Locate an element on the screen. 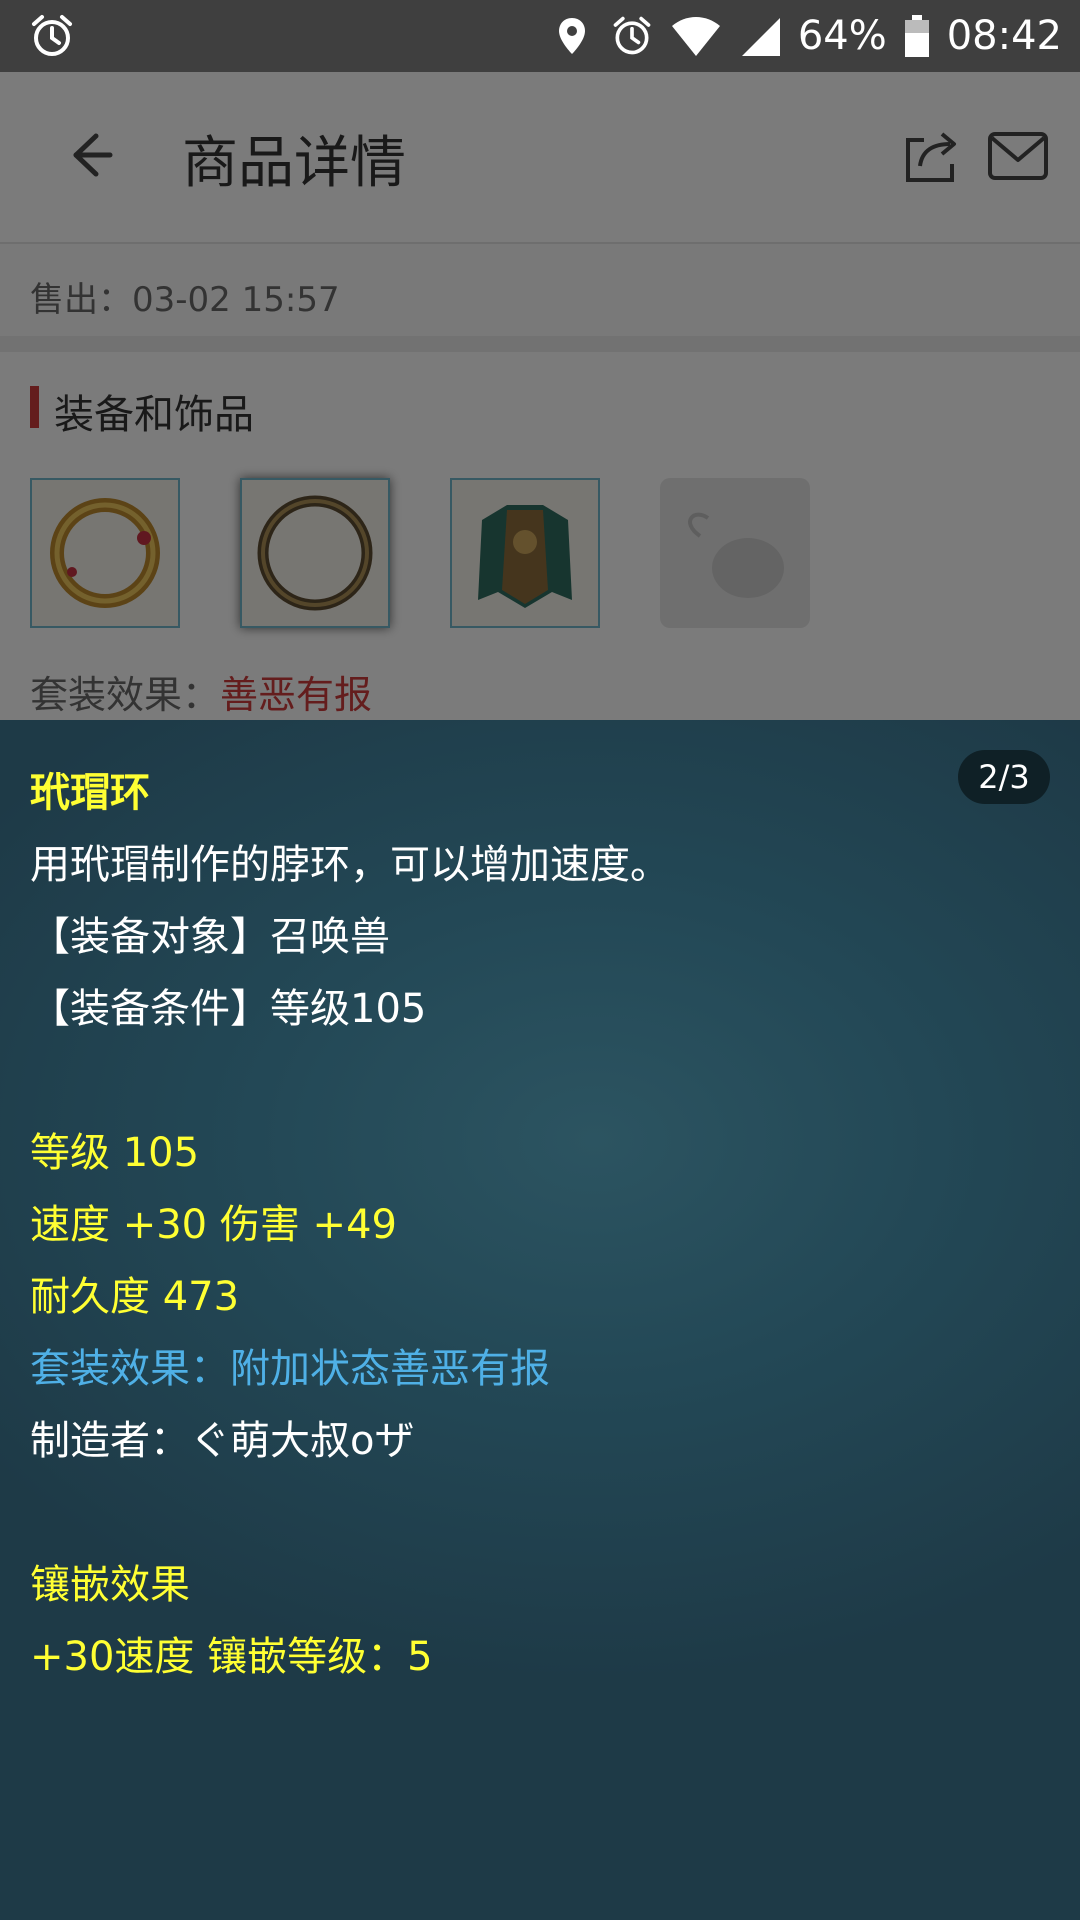  equip-target: 【装备对象】召唤兽 is located at coordinates (210, 937).